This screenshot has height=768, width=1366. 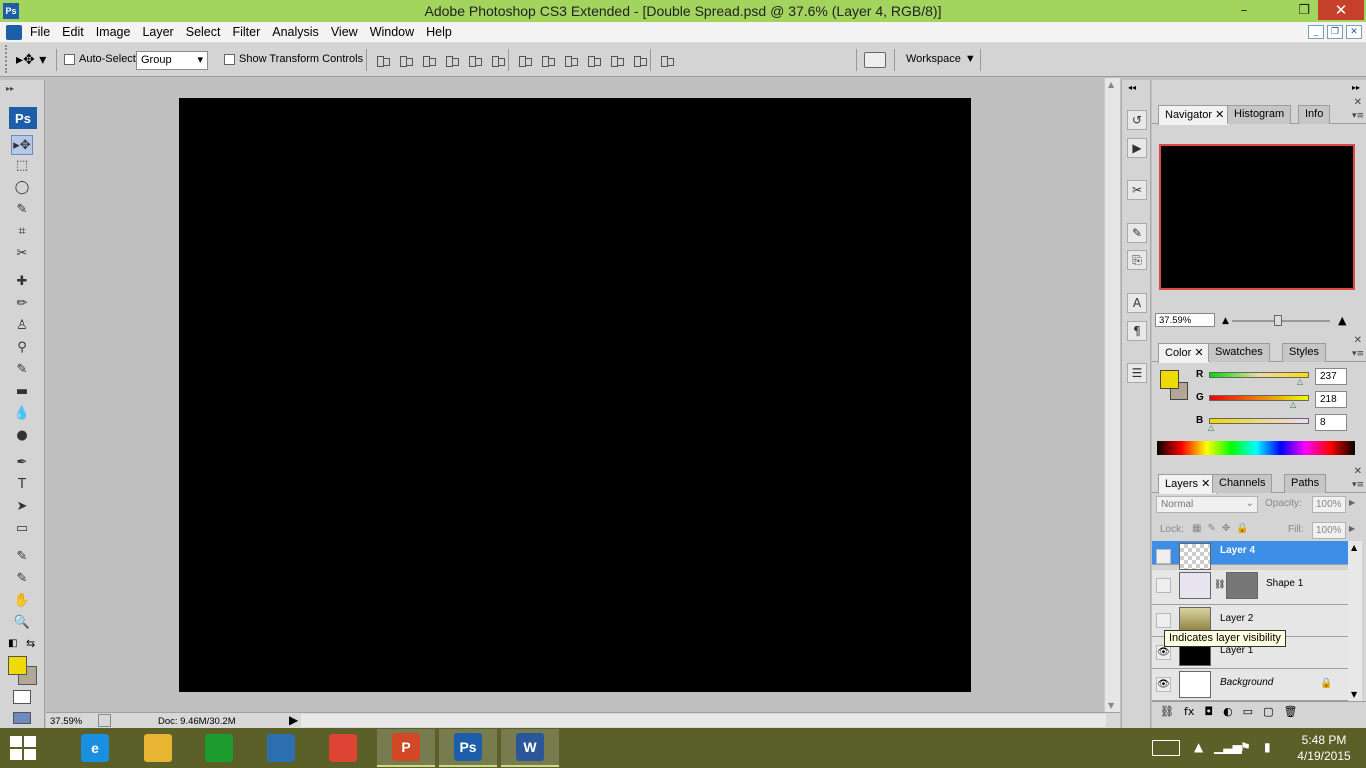 What do you see at coordinates (24, 749) in the screenshot?
I see `start-button` at bounding box center [24, 749].